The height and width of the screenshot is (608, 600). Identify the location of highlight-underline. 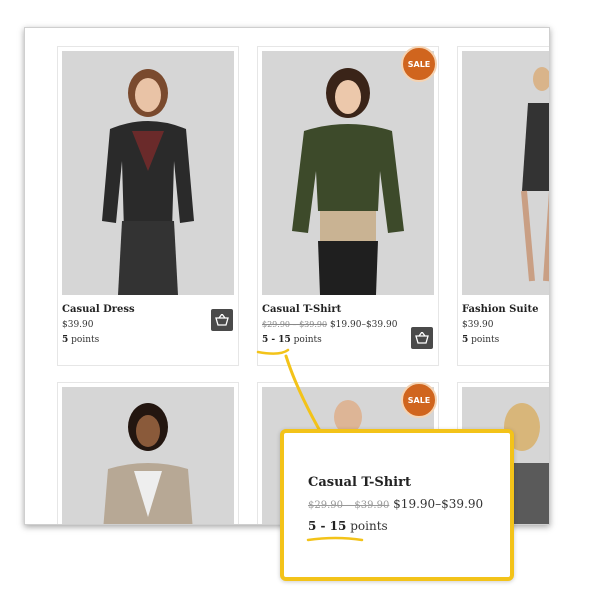
(335, 539).